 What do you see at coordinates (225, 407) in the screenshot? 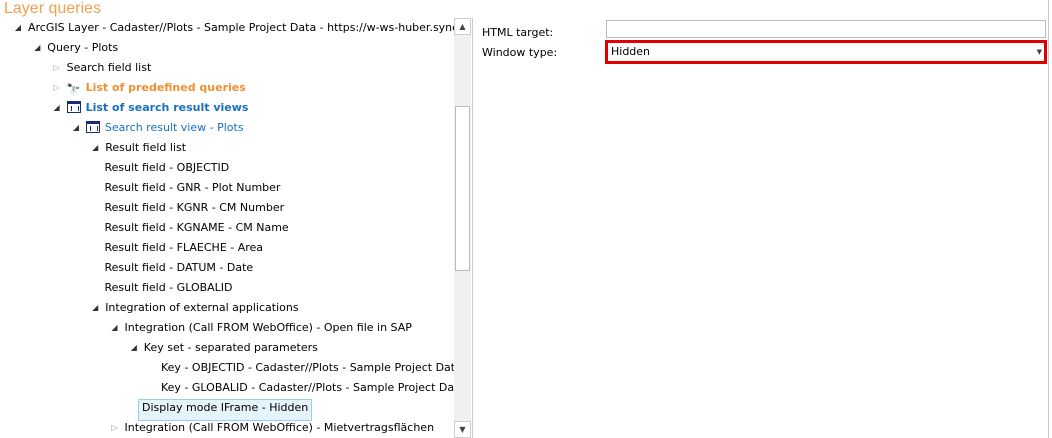
I see `tree-item-label: Display mode IFrame - Hidden` at bounding box center [225, 407].